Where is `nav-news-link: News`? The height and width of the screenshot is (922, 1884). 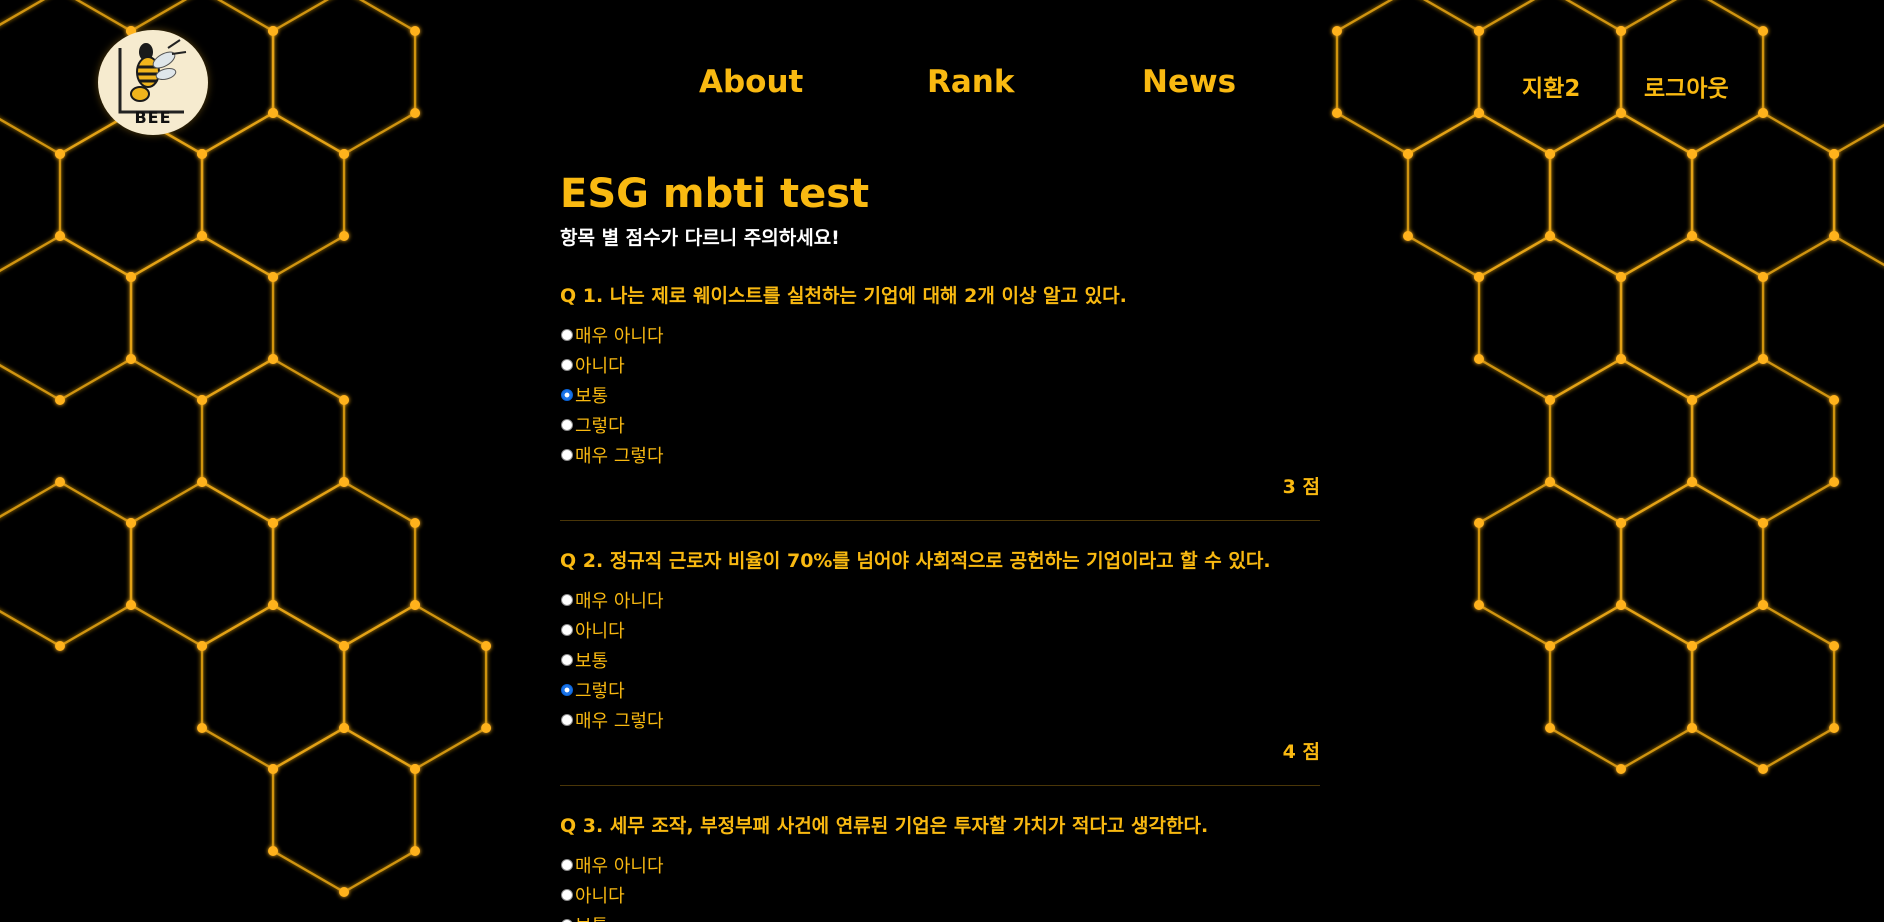 nav-news-link: News is located at coordinates (1189, 82).